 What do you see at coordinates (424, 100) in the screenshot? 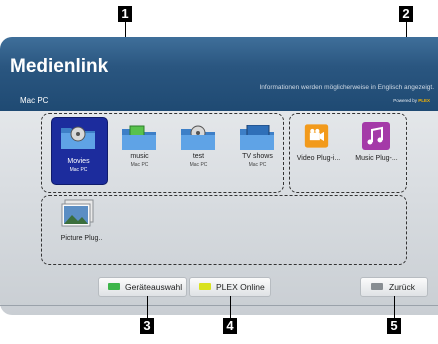
I see `plex-logo: PLEX` at bounding box center [424, 100].